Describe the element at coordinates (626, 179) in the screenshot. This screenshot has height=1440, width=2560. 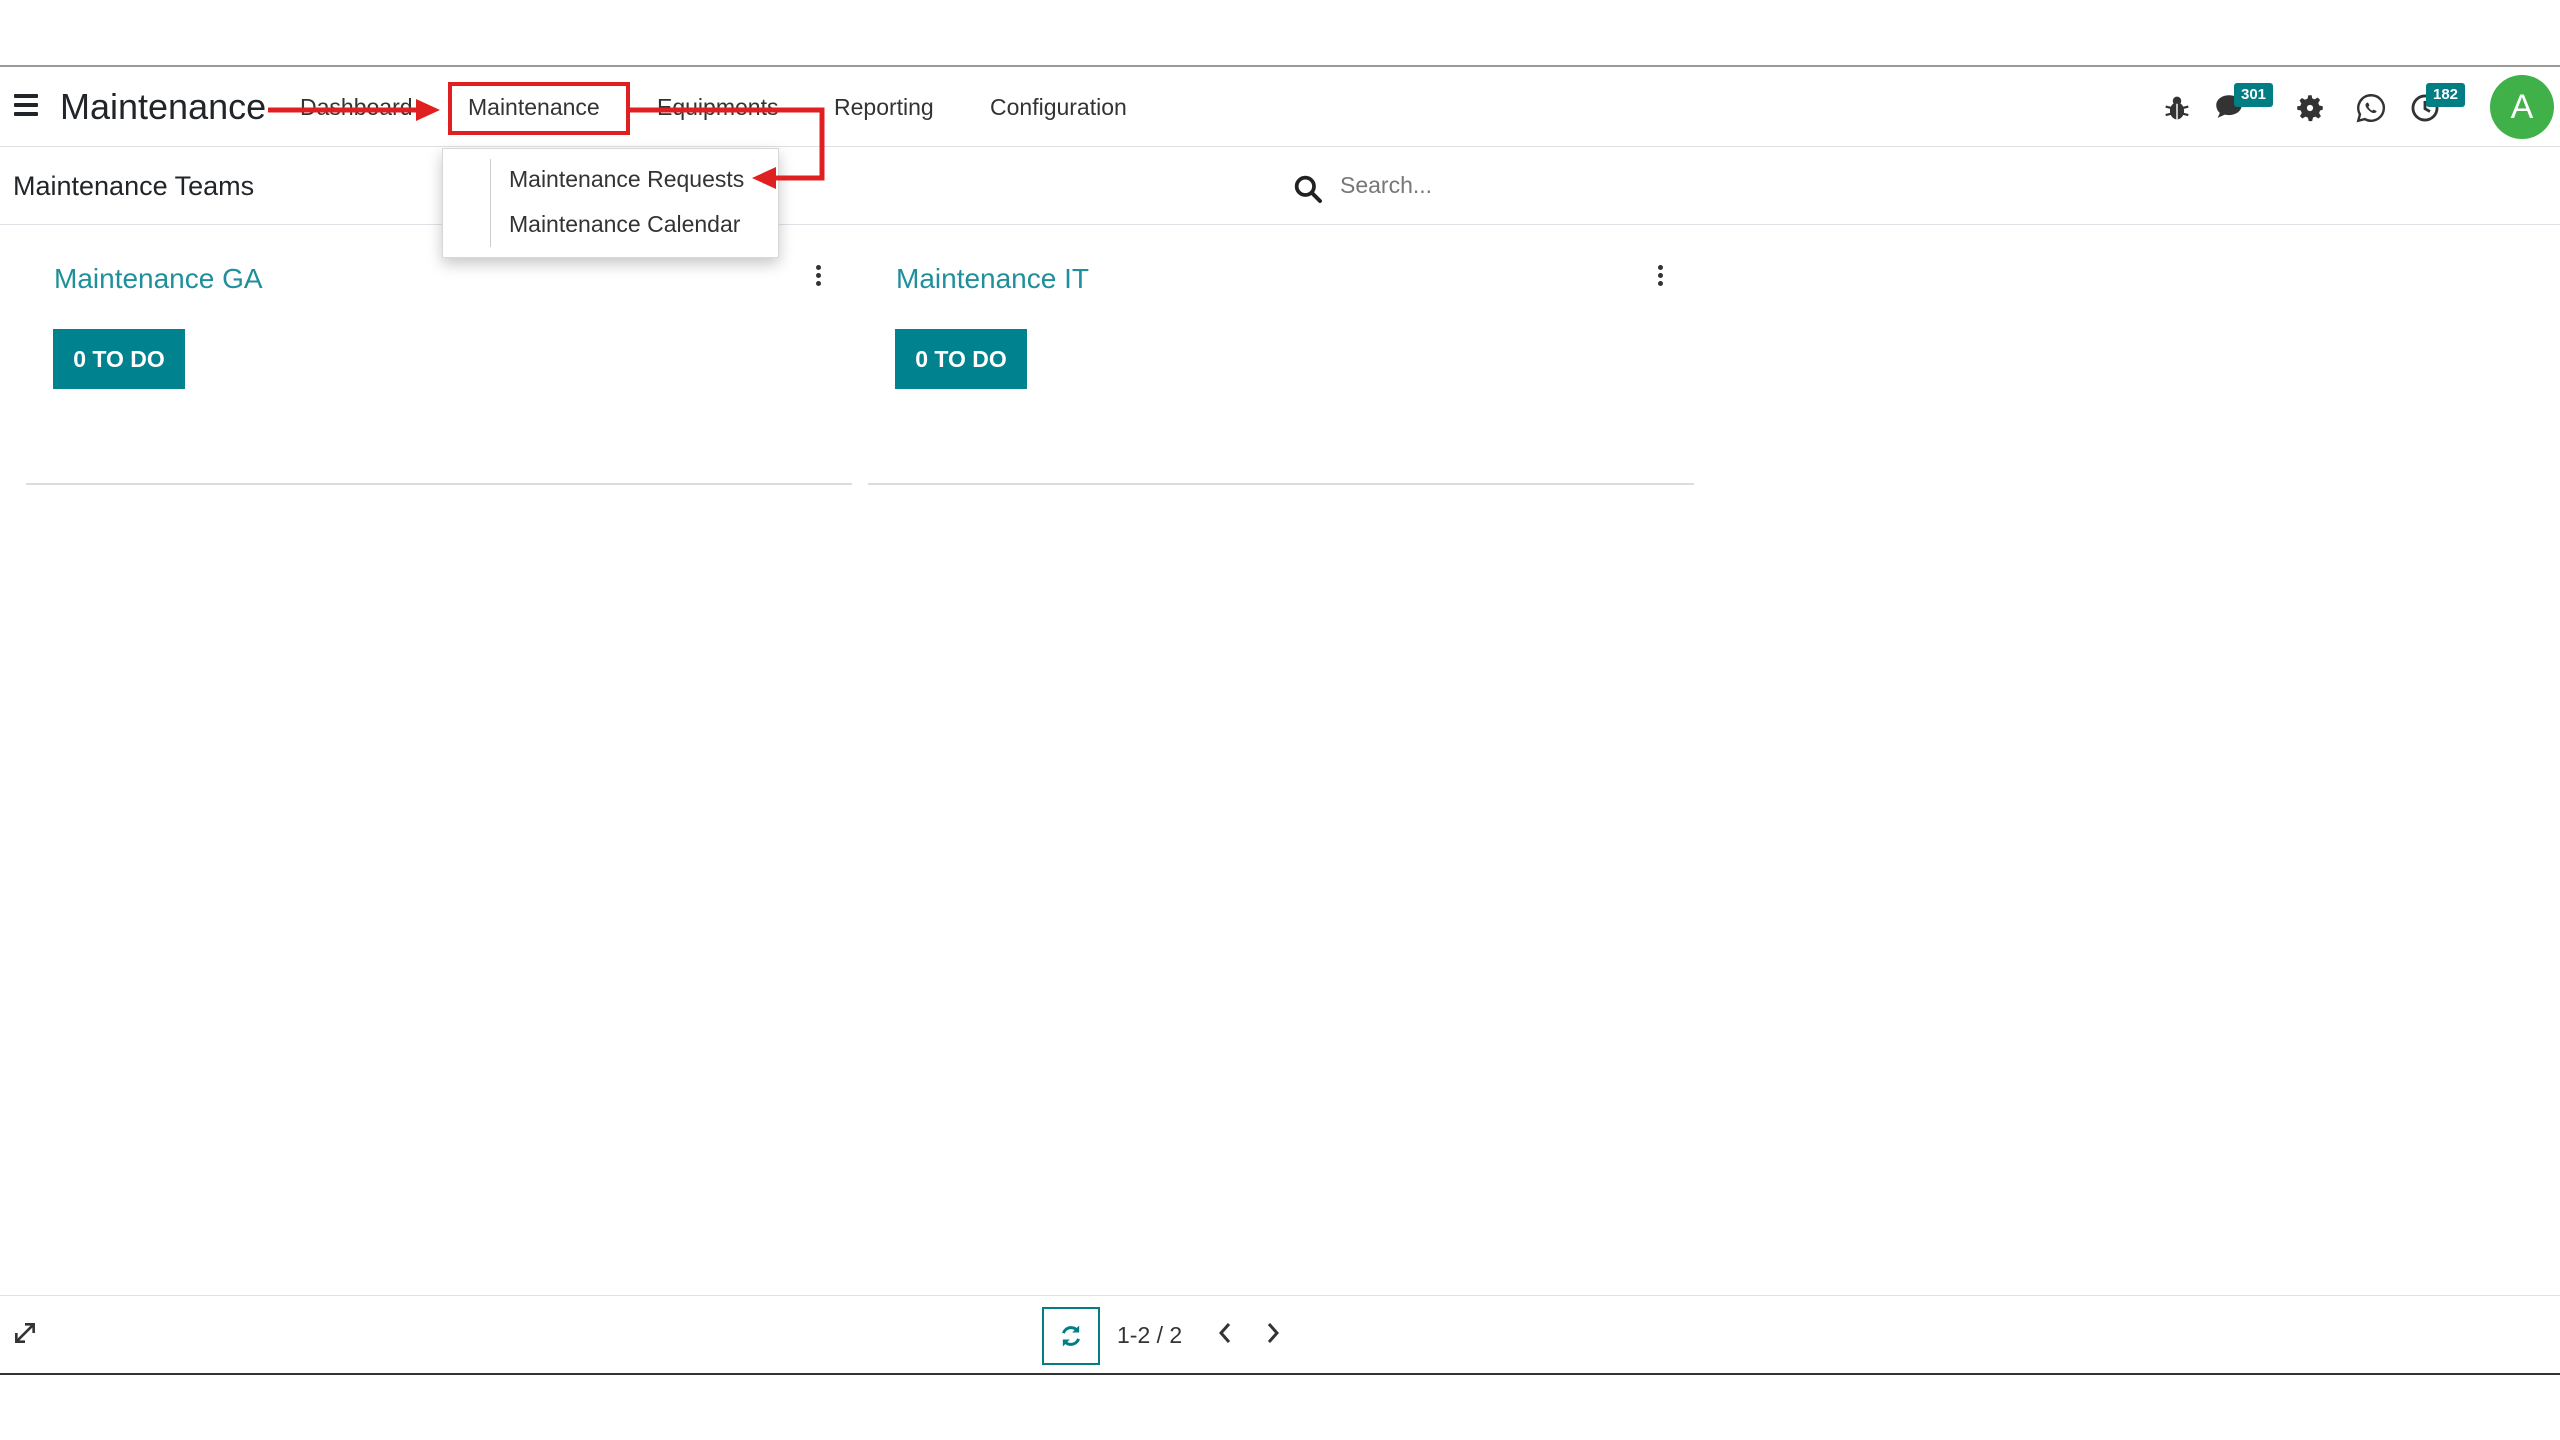
I see `dropdown-item-maintenance-requests: Maintenance Requests` at that location.